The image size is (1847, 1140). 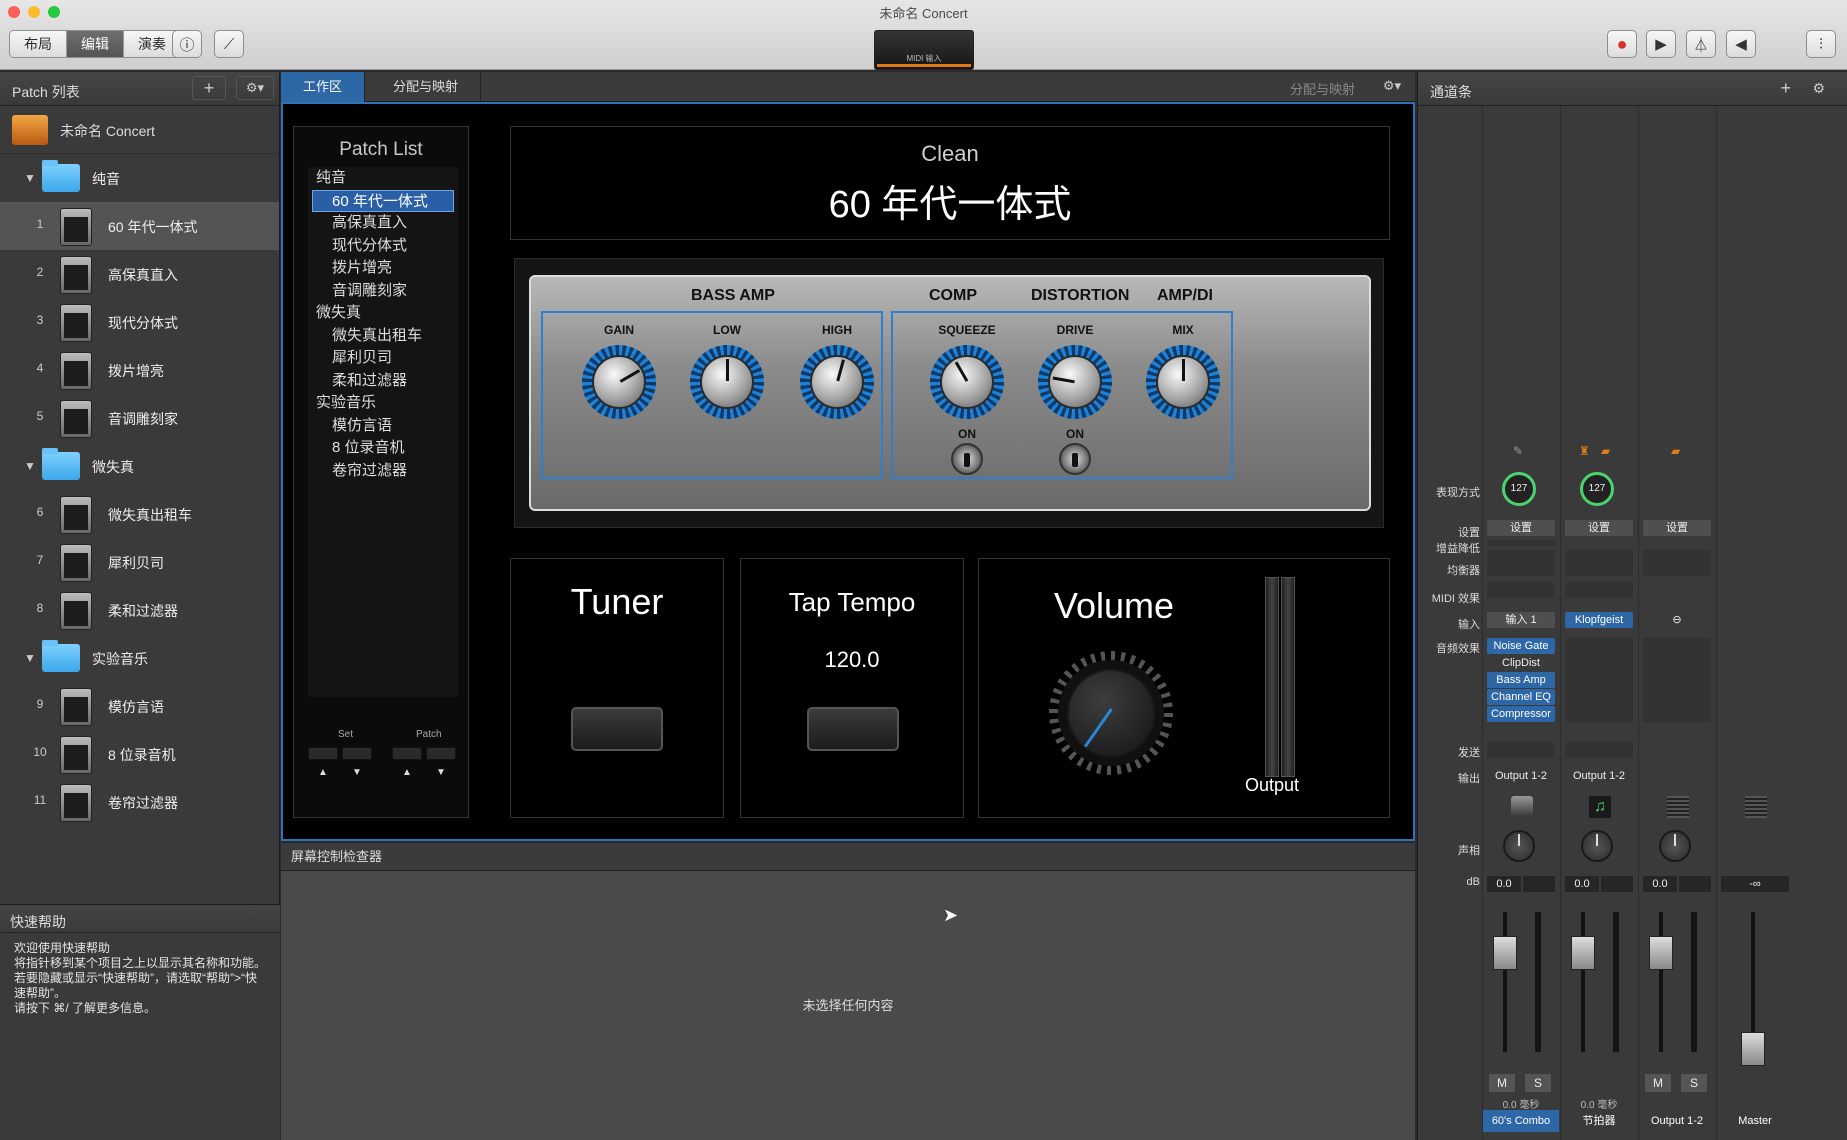 What do you see at coordinates (383, 246) in the screenshot?
I see `patch-list-patch-item: 现代分体式` at bounding box center [383, 246].